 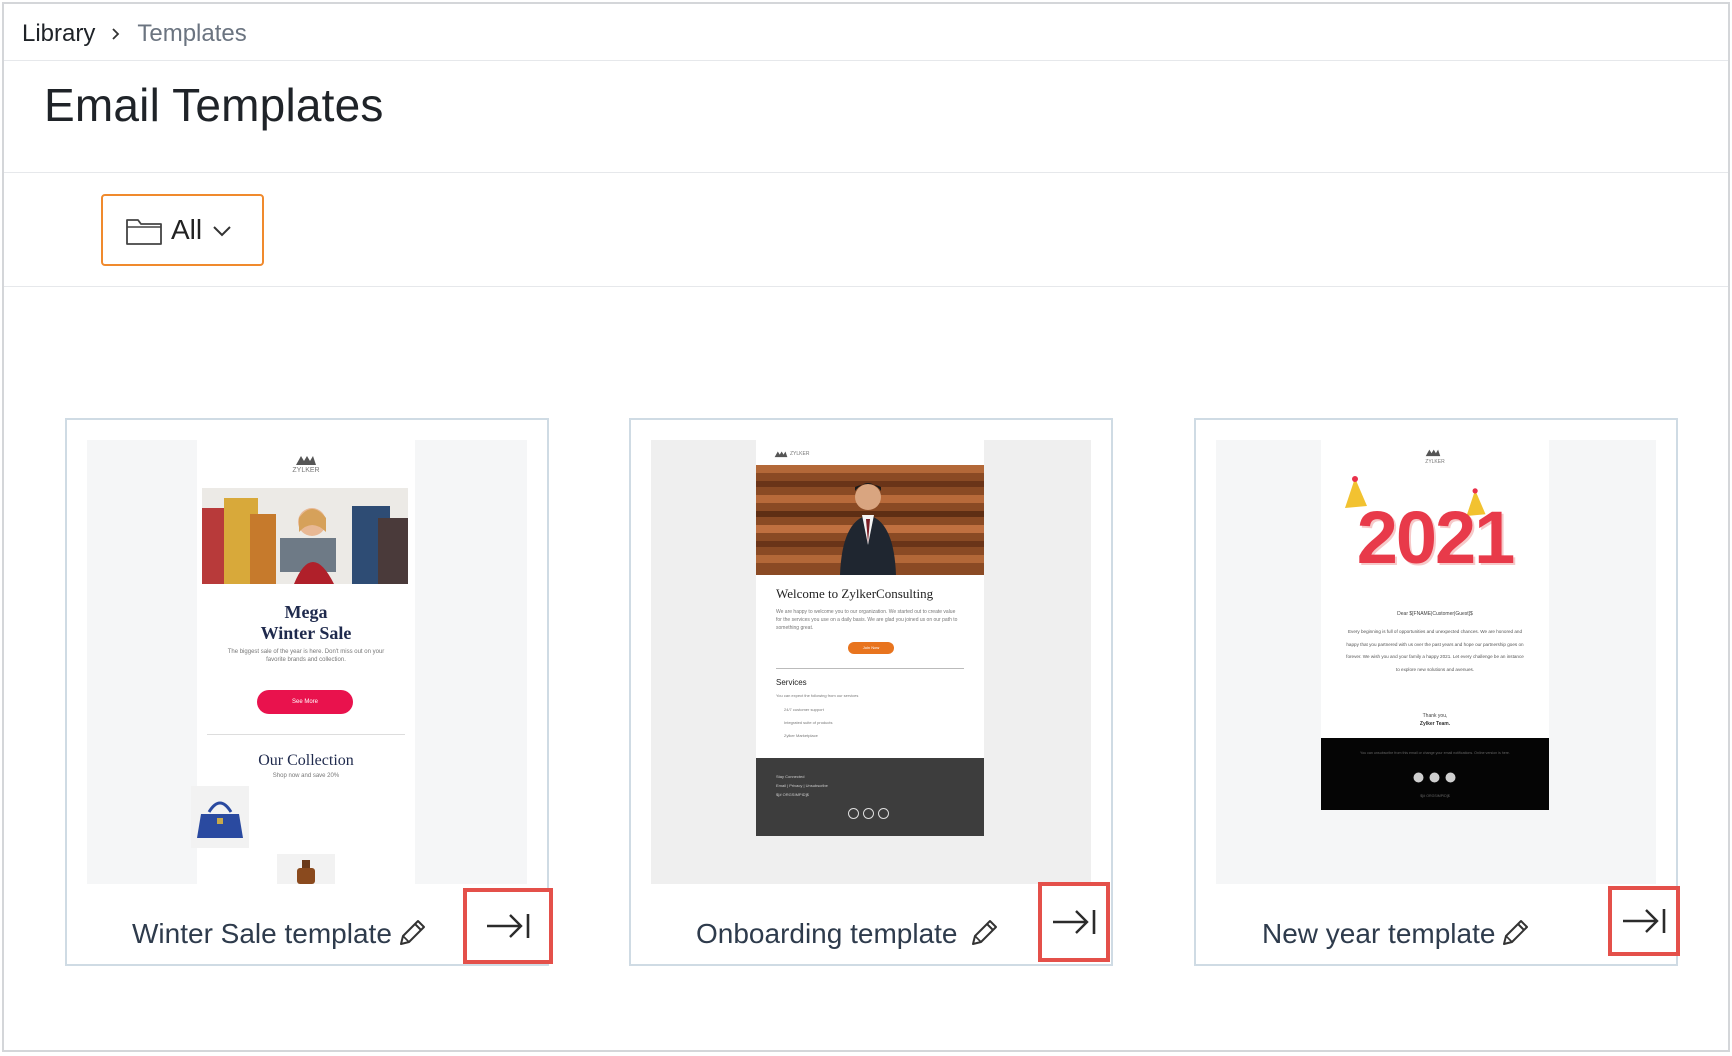 What do you see at coordinates (192, 33) in the screenshot?
I see `breadcrumb-current: Templates` at bounding box center [192, 33].